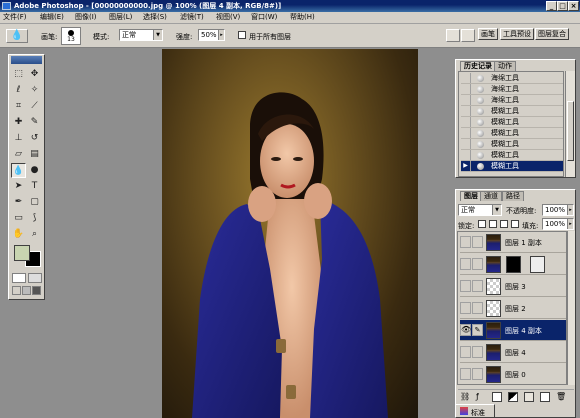 The image size is (580, 418). Describe the element at coordinates (52, 17) in the screenshot. I see `menu-edit: 编辑(E)` at that location.